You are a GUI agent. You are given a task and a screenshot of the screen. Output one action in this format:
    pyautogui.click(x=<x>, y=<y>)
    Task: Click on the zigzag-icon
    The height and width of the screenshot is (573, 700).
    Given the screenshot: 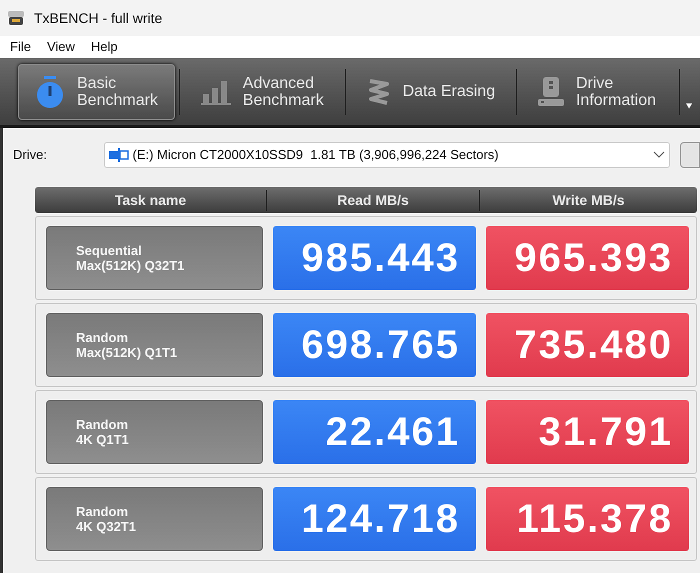 What is the action you would take?
    pyautogui.click(x=378, y=92)
    